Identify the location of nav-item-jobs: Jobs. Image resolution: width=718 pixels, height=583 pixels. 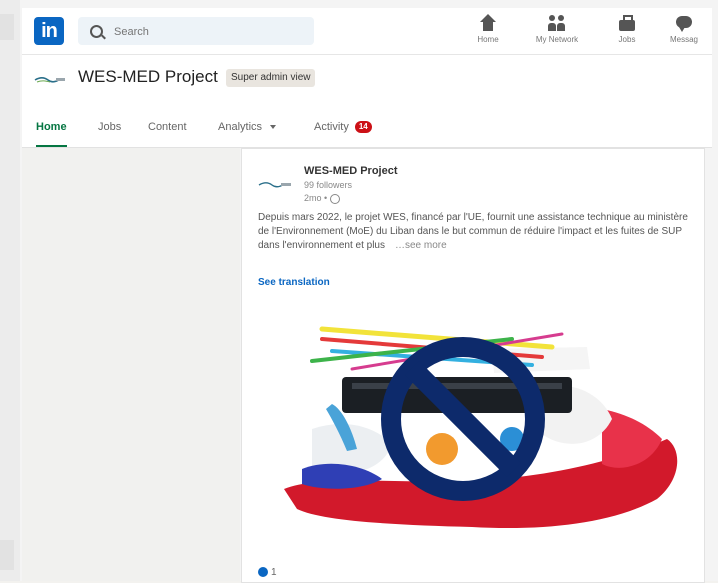
(627, 32).